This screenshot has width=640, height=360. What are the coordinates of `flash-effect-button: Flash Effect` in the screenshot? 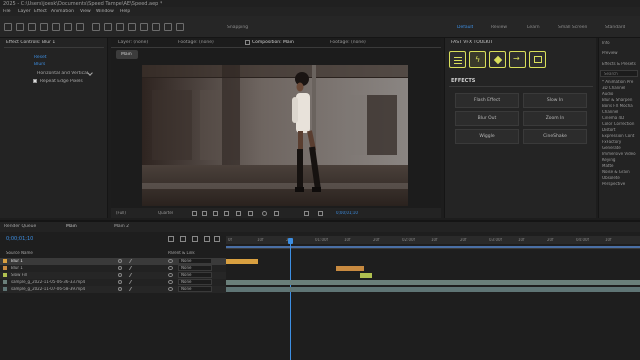 It's located at (487, 100).